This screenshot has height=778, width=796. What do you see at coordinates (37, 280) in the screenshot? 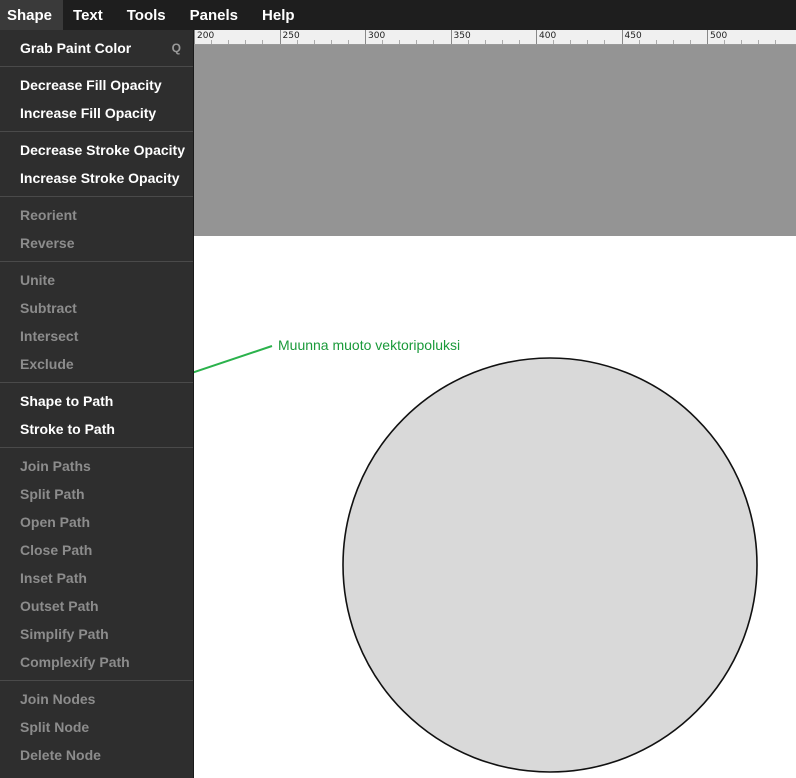
I see `menu-item-label: Unite` at bounding box center [37, 280].